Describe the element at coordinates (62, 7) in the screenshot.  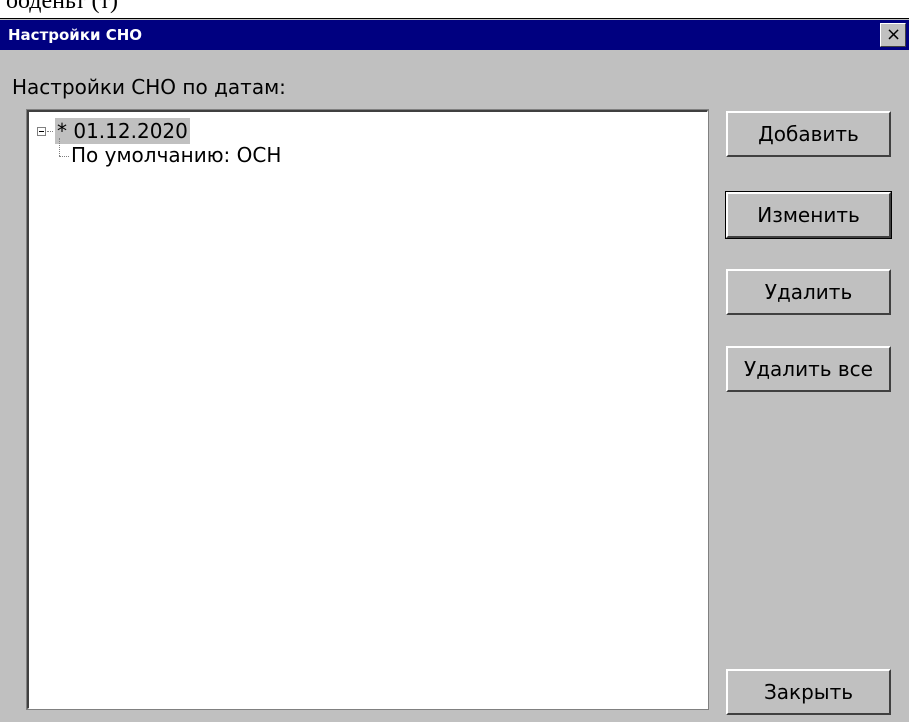
I see `background-window-text: ооденьт (т)` at that location.